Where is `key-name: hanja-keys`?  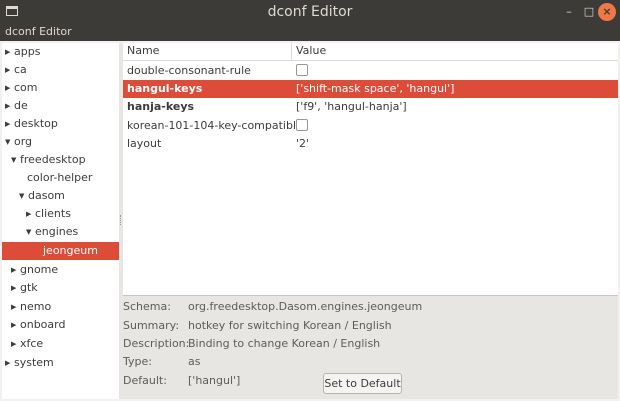 key-name: hanja-keys is located at coordinates (161, 106).